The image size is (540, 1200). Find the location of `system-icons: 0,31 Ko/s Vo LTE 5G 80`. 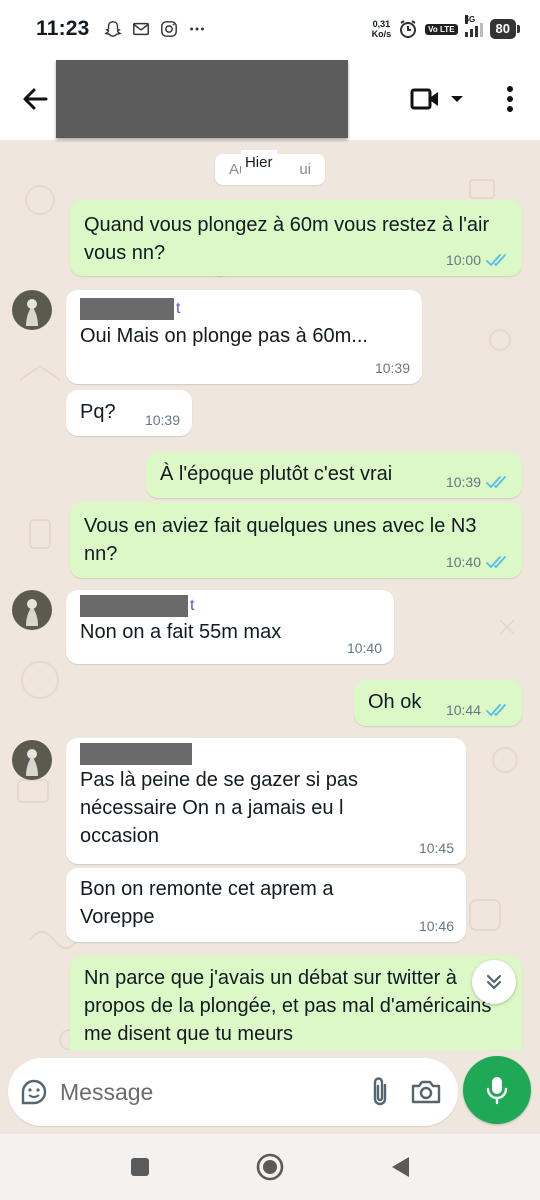

system-icons: 0,31 Ko/s Vo LTE 5G 80 is located at coordinates (446, 27).